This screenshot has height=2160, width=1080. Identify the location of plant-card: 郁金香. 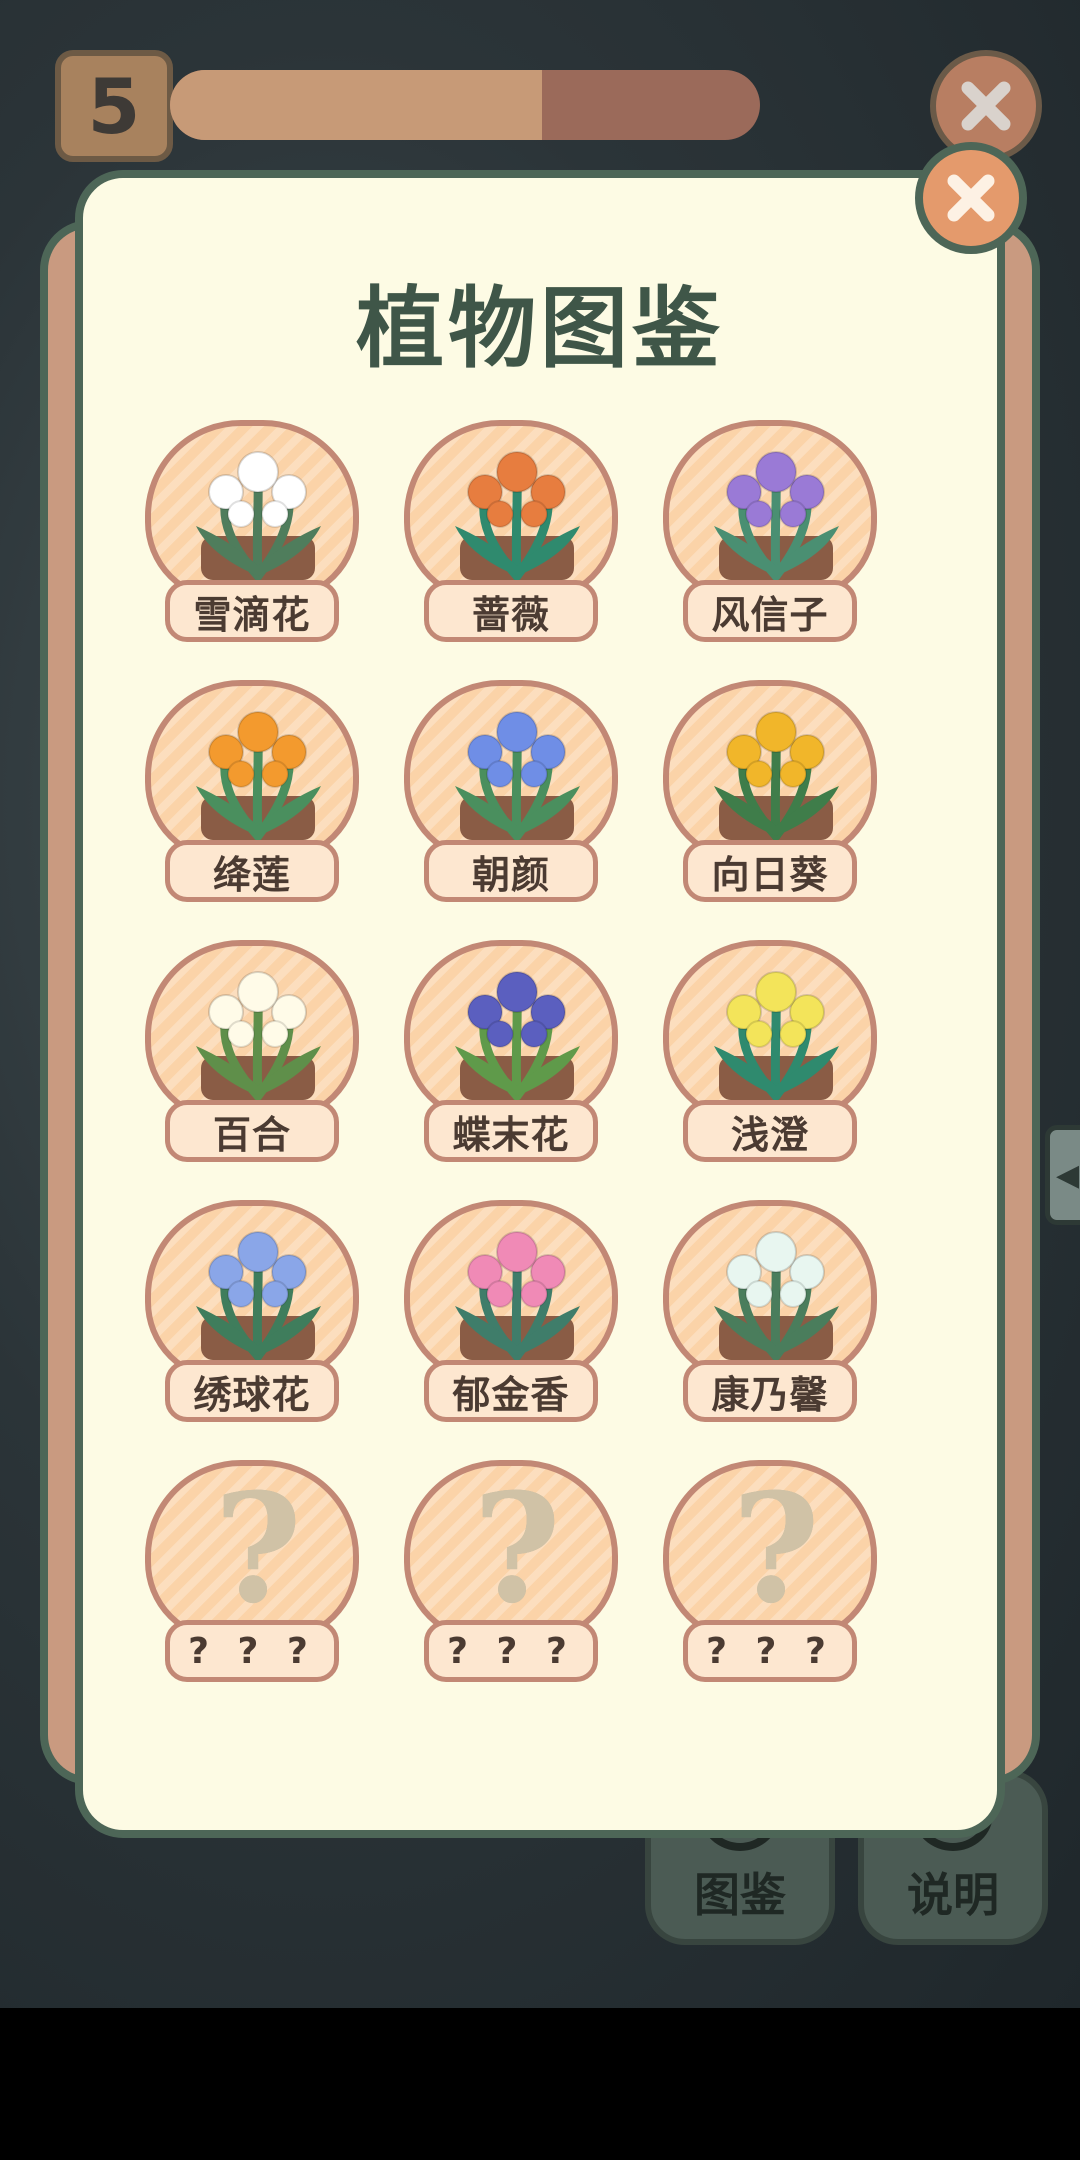
(511, 1311).